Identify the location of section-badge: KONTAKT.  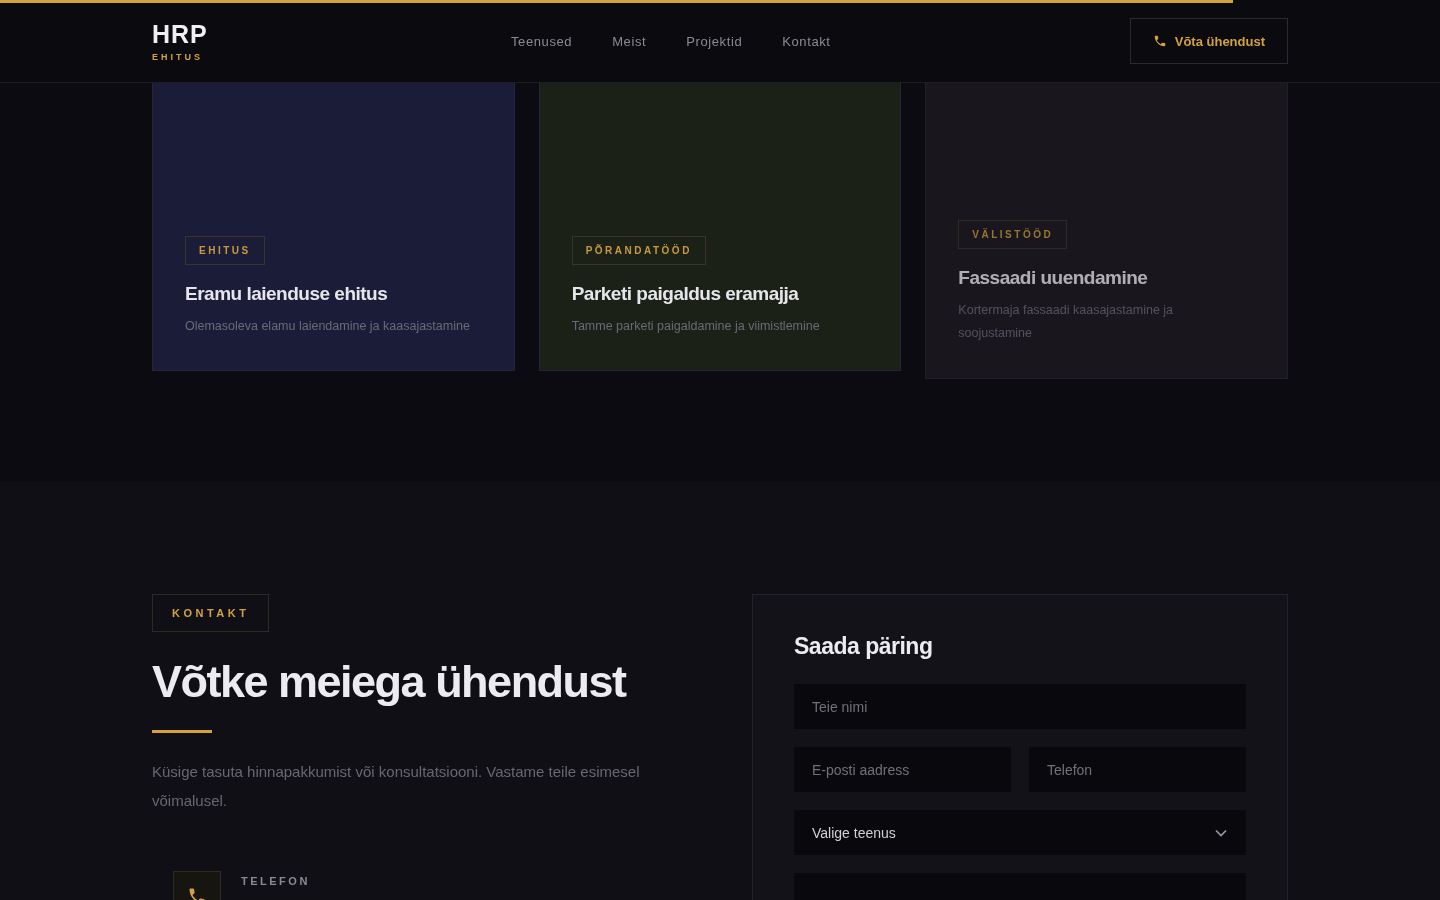
(211, 613).